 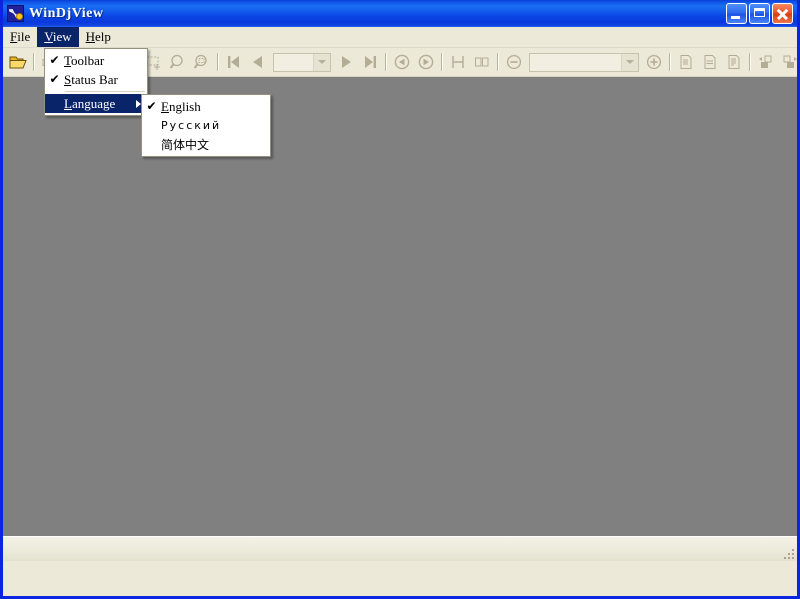 I want to click on menu-separator, so click(x=105, y=91).